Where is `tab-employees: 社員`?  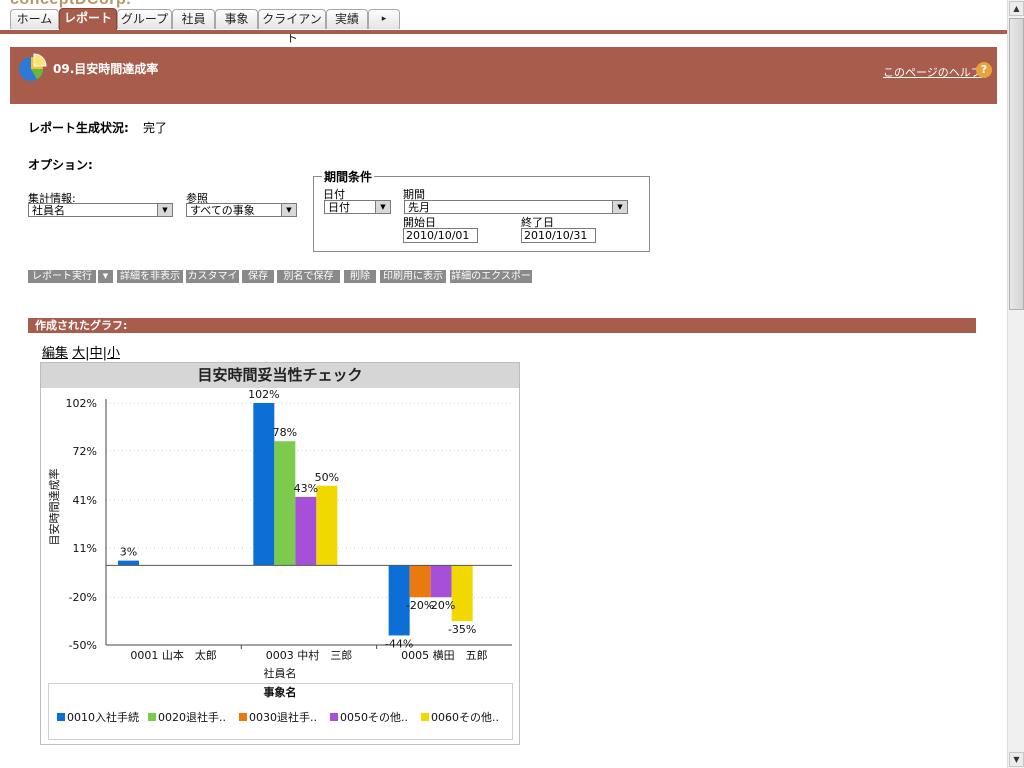
tab-employees: 社員 is located at coordinates (193, 19).